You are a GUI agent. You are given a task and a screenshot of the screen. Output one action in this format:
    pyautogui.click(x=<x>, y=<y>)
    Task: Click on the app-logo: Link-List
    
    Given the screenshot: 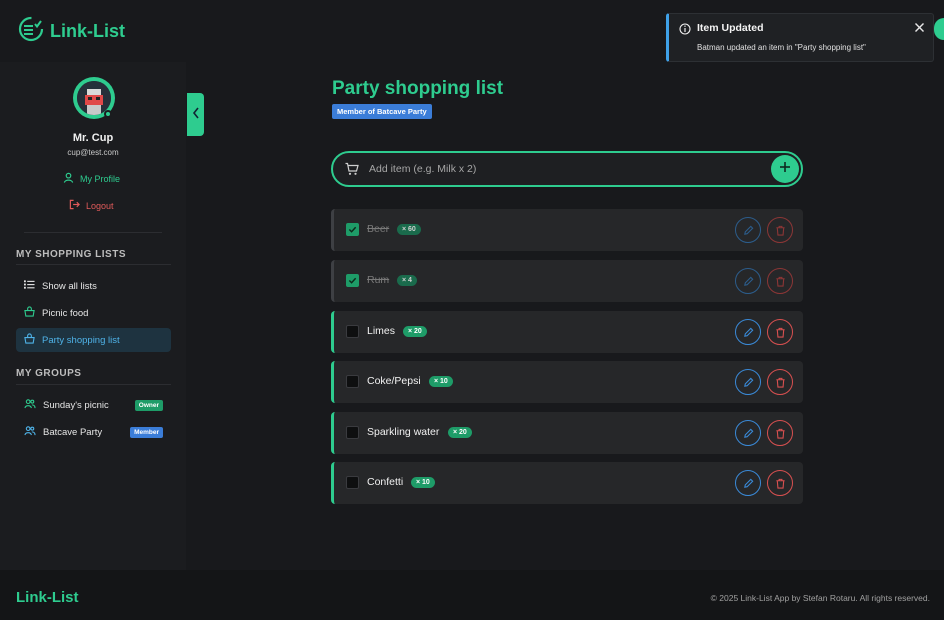 What is the action you would take?
    pyautogui.click(x=71, y=31)
    